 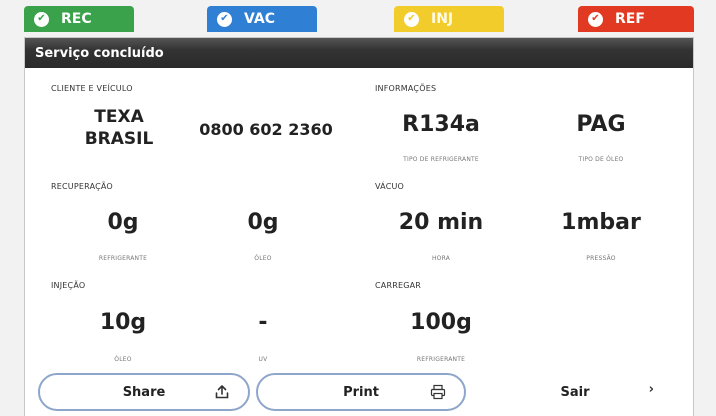 I want to click on injection-uv-caption: UV, so click(x=263, y=359).